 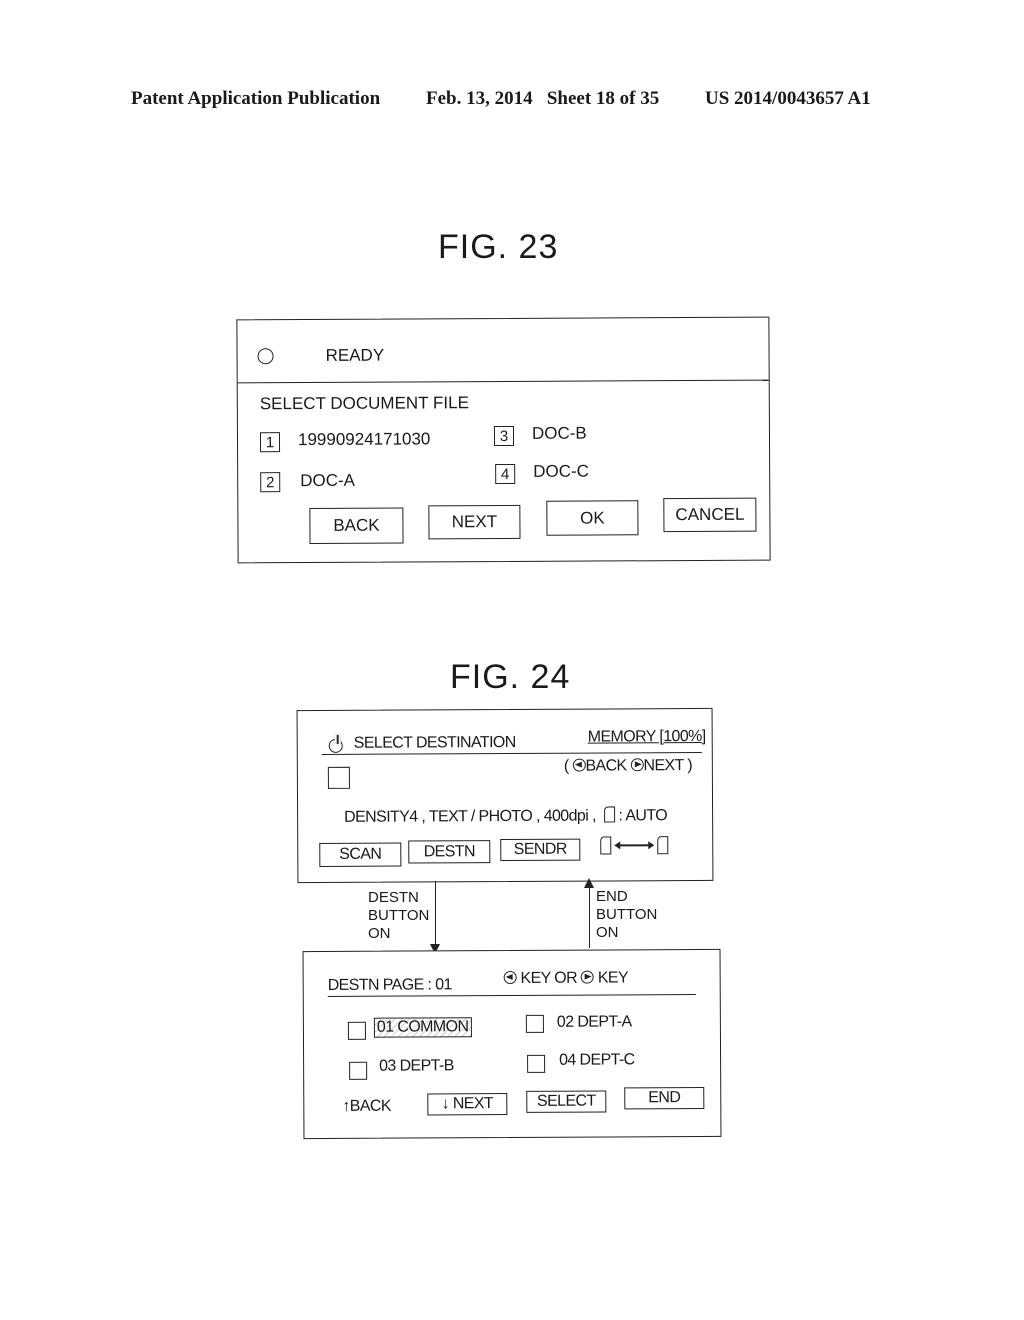 What do you see at coordinates (389, 985) in the screenshot?
I see `destn-page-label: DESTN PAGE : 01` at bounding box center [389, 985].